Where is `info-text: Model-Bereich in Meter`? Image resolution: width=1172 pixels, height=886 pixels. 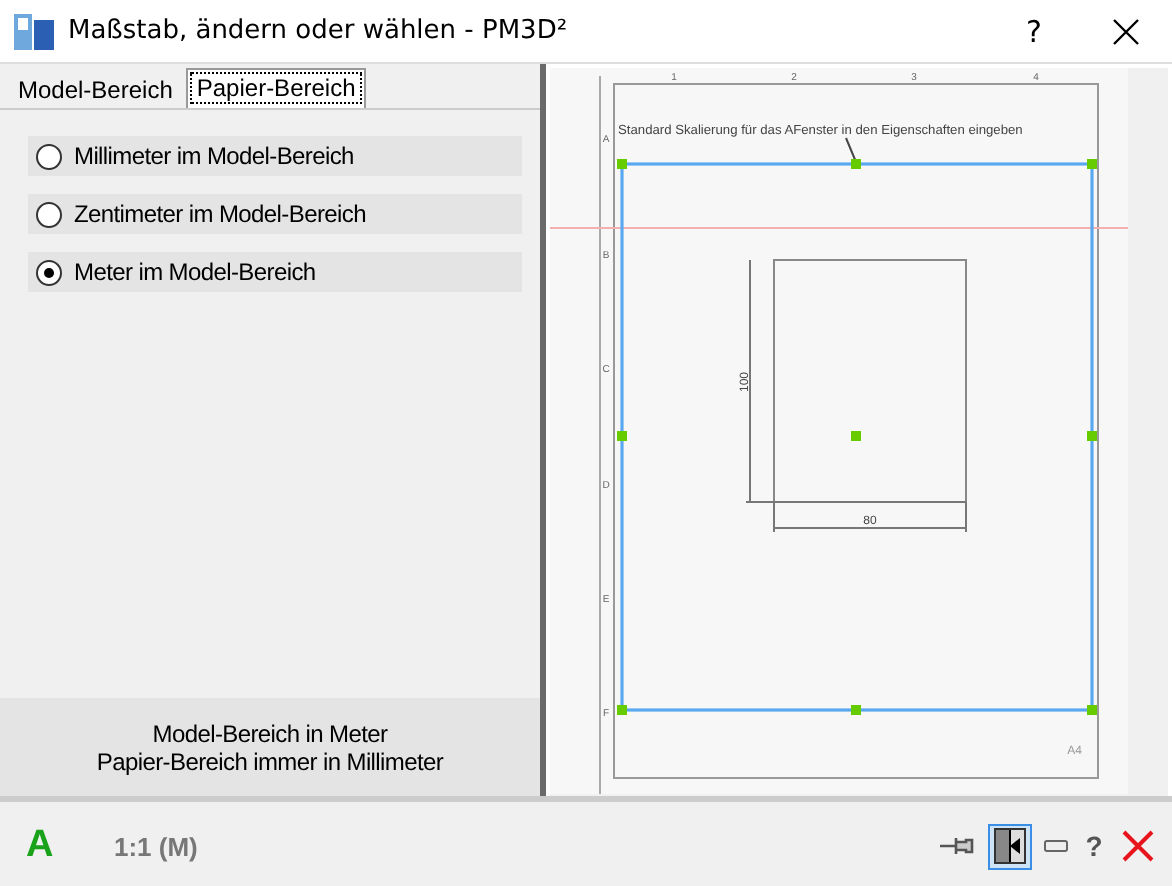
info-text: Model-Bereich in Meter is located at coordinates (270, 733).